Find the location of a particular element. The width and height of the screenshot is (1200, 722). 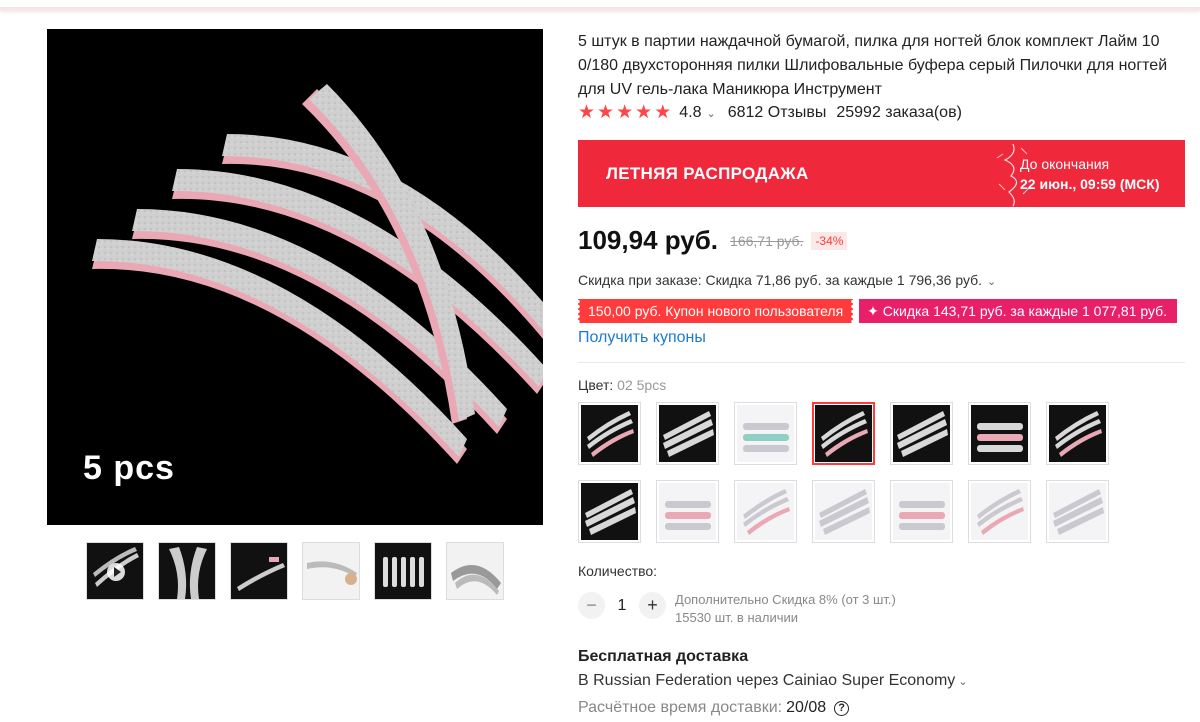

color-swatches is located at coordinates (848, 472).